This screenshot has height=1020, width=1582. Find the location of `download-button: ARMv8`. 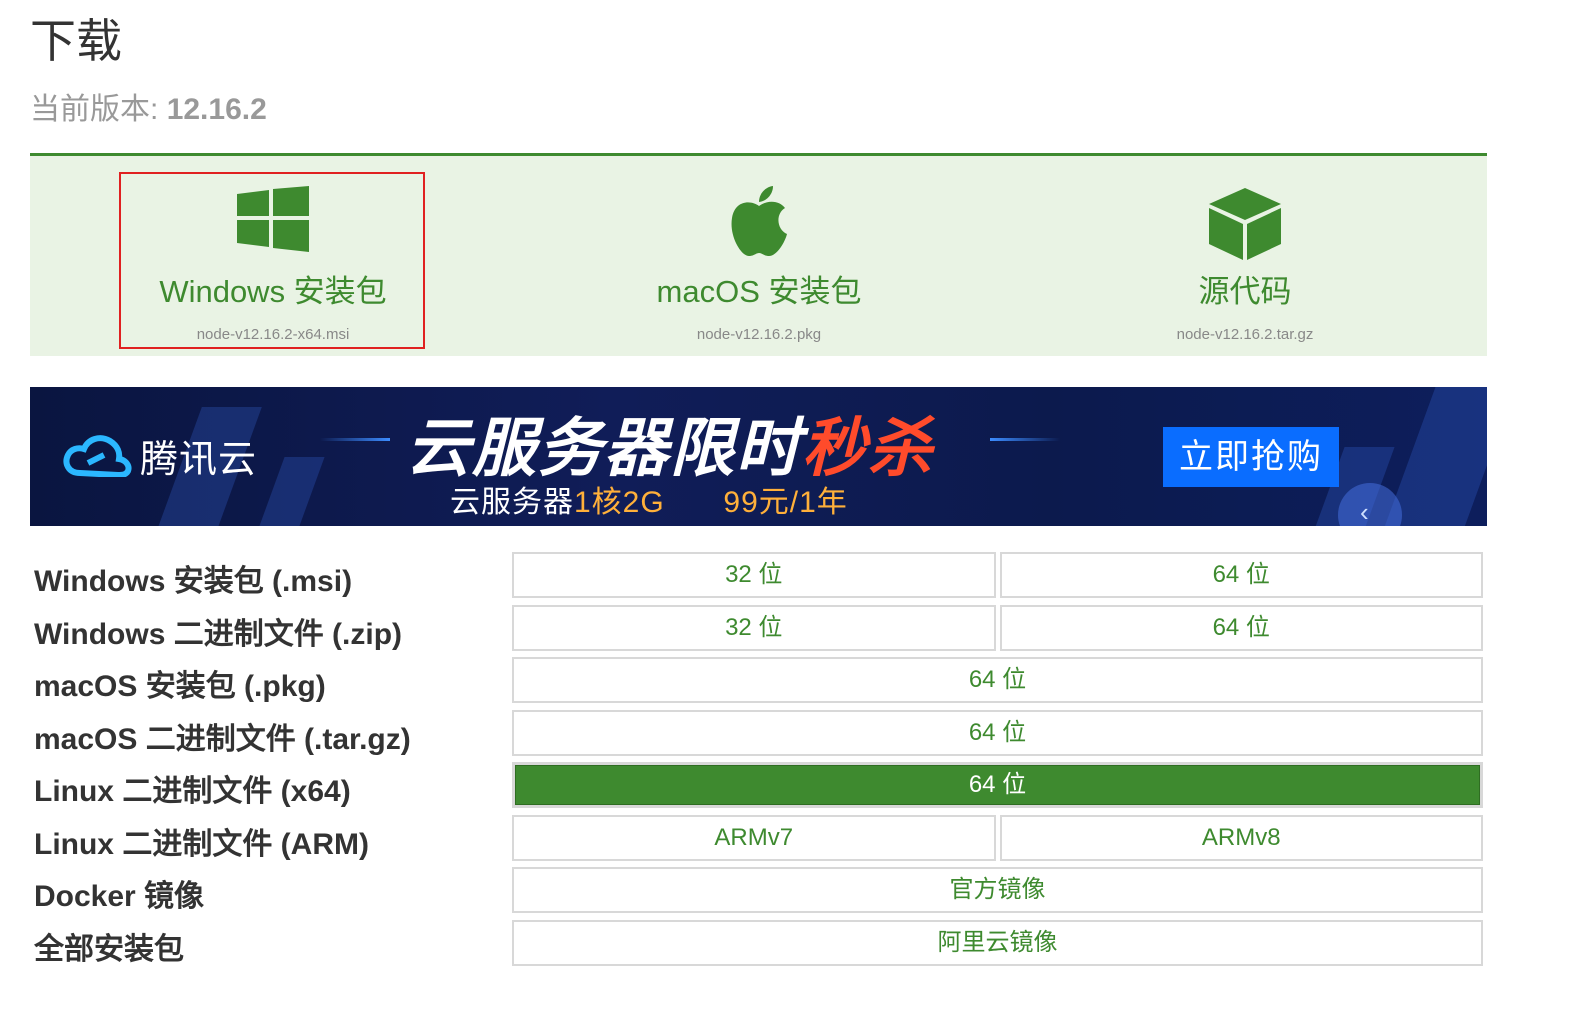

download-button: ARMv8 is located at coordinates (1241, 837).